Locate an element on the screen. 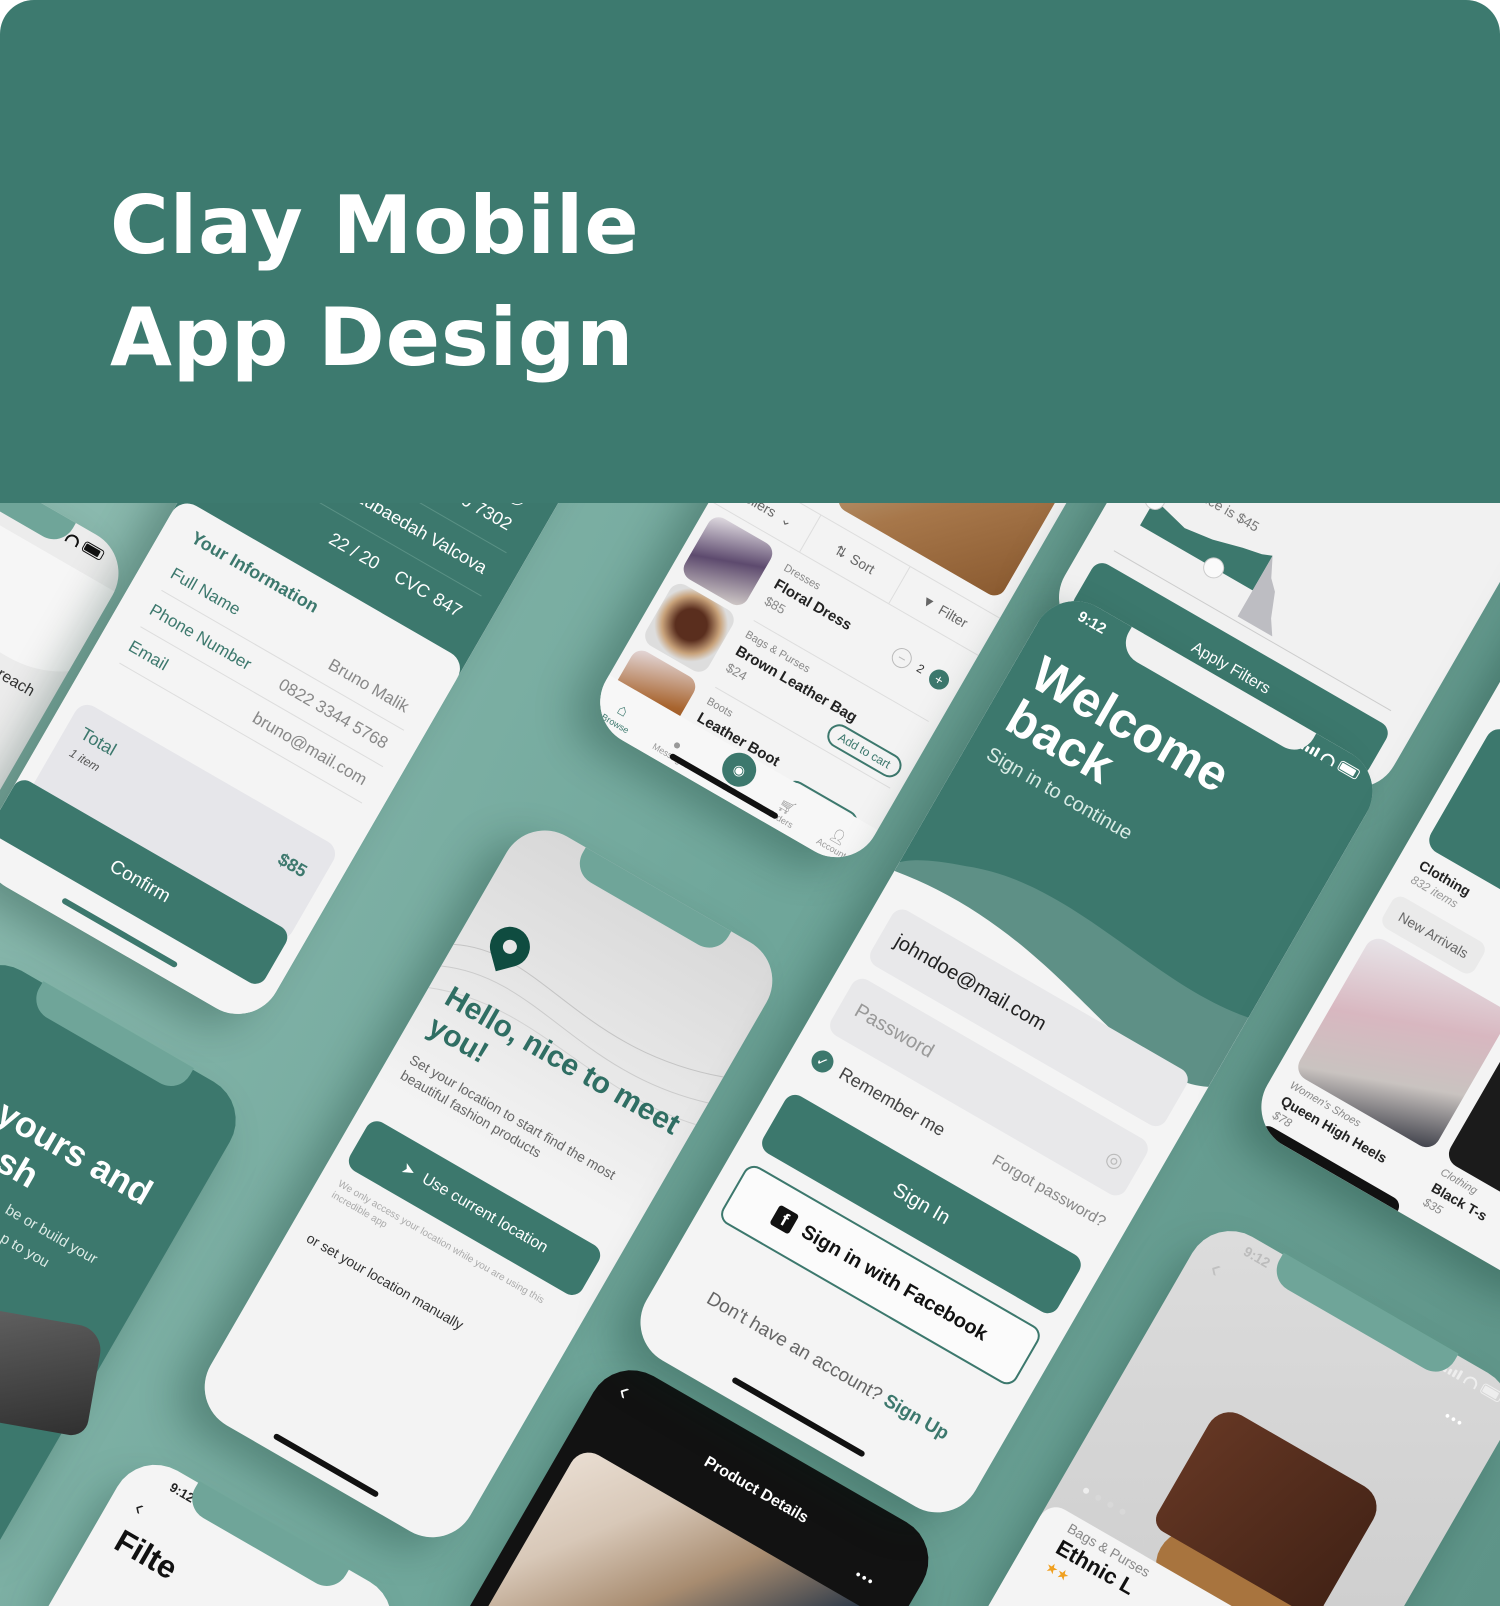  quantity-stepper: − 2 + is located at coordinates (920, 669).